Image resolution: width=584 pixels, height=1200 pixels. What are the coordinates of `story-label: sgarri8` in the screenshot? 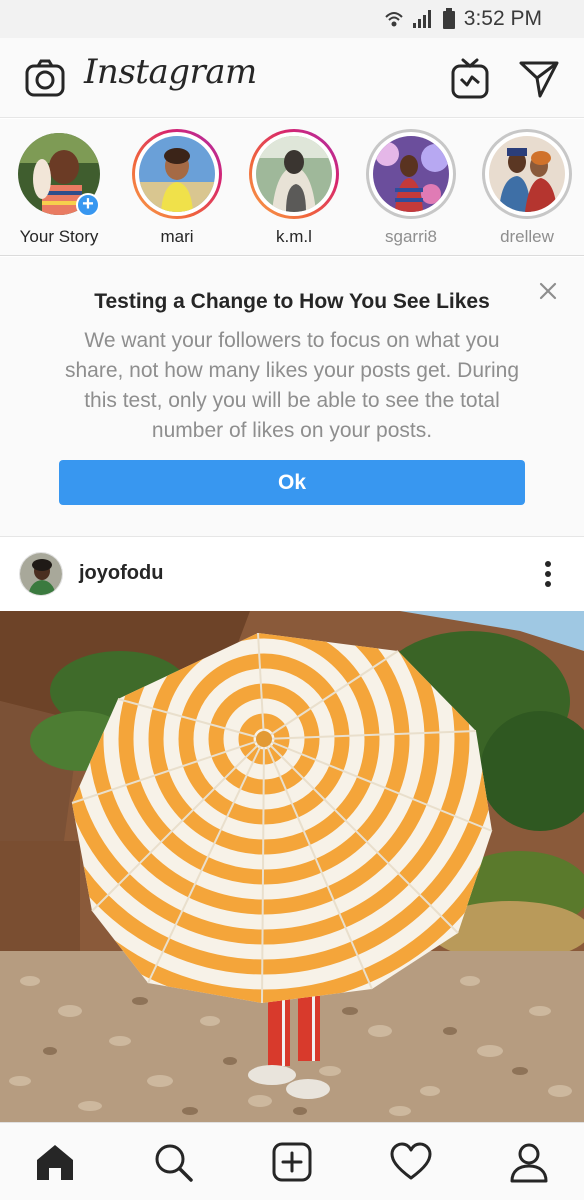 It's located at (411, 236).